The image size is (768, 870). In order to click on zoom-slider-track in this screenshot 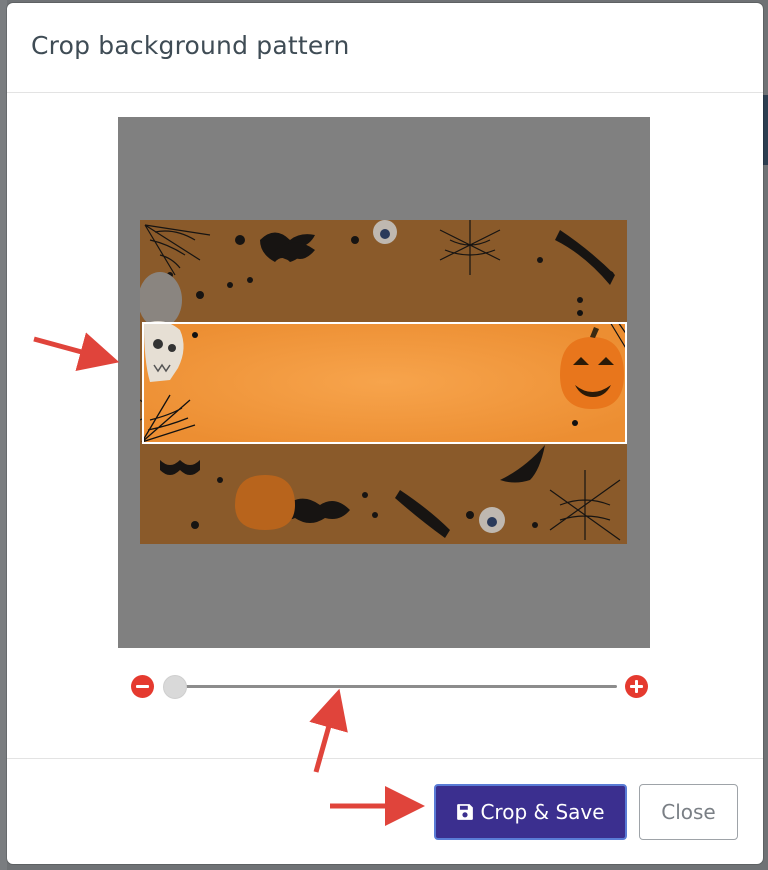, I will do `click(390, 686)`.